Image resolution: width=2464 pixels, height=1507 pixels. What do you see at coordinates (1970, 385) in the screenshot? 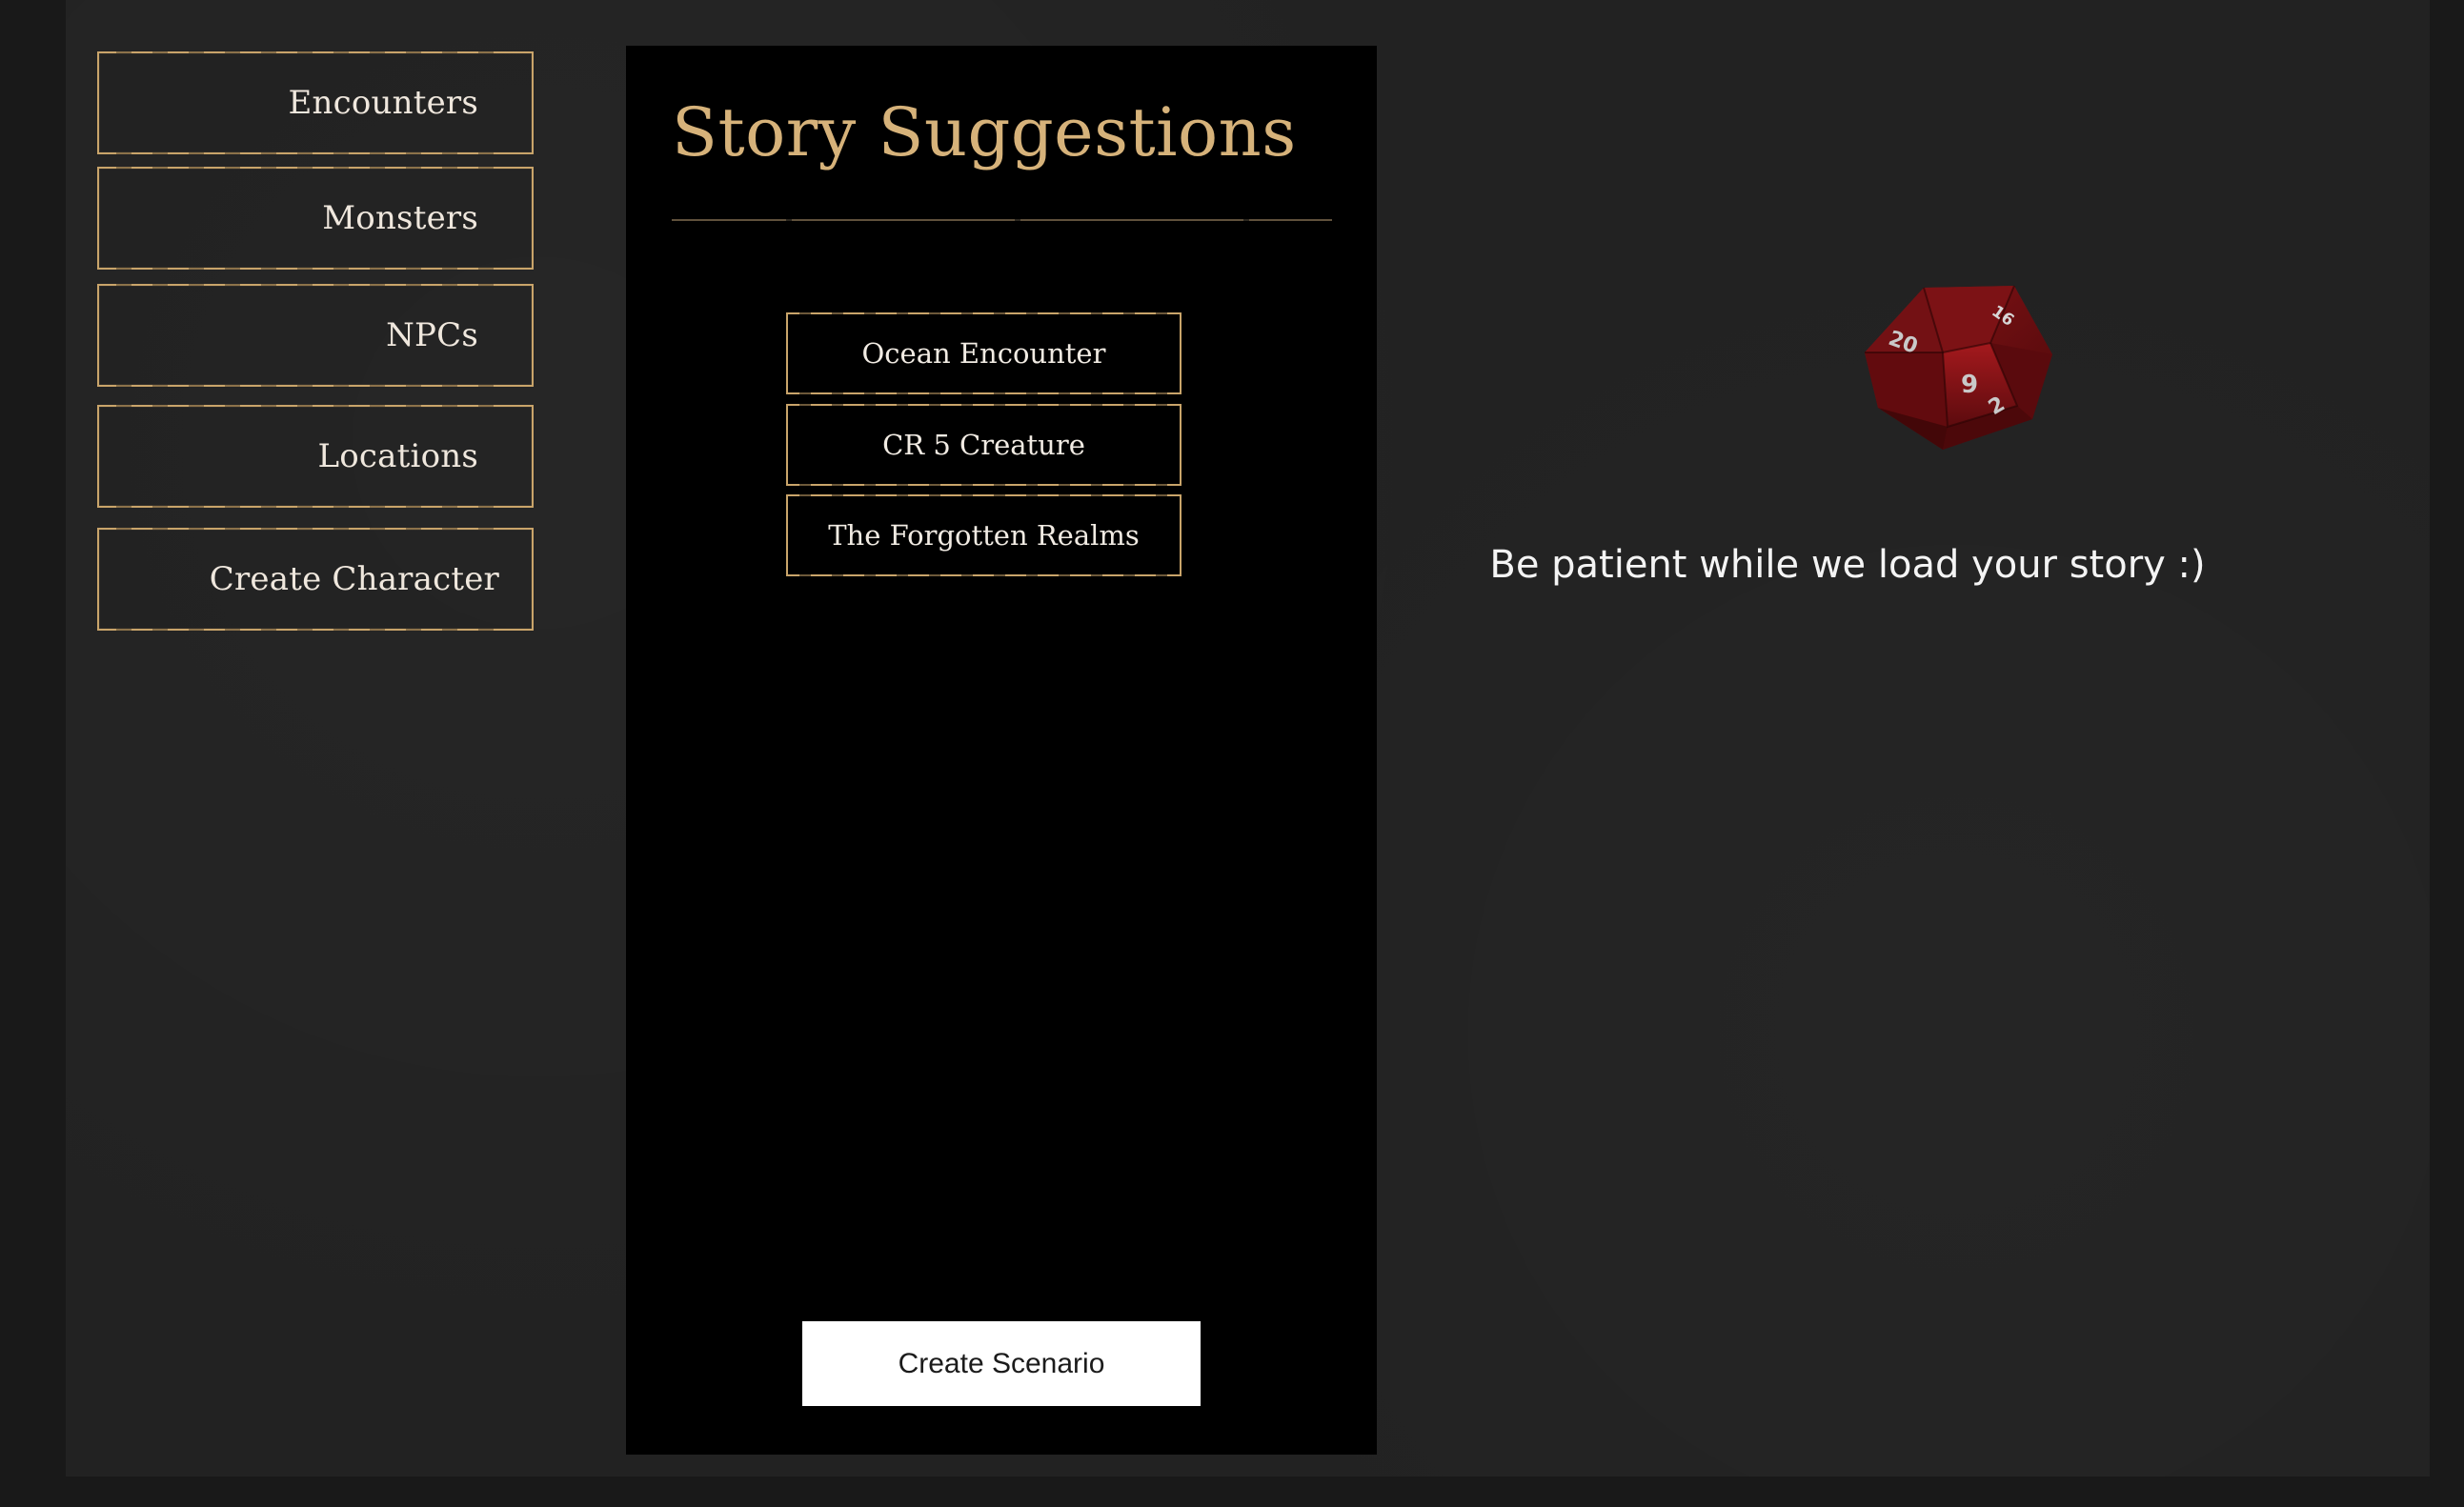
I see `dice-face-number: 9` at bounding box center [1970, 385].